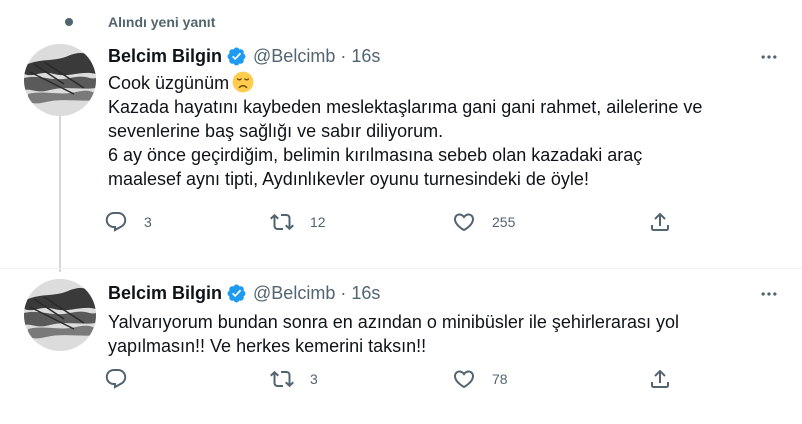  What do you see at coordinates (162, 22) in the screenshot?
I see `social-context-text: Alındı yeni yanıt` at bounding box center [162, 22].